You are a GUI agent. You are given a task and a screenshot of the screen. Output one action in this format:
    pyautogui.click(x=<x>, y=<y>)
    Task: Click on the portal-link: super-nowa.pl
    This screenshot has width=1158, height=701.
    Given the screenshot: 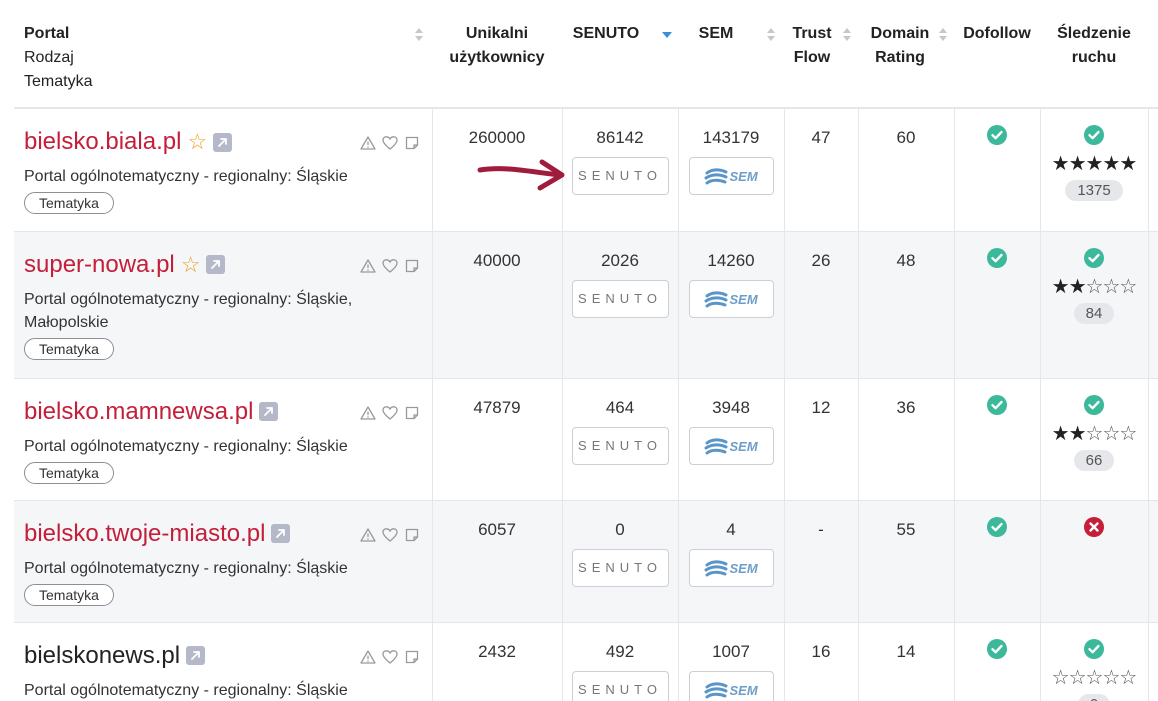 What is the action you would take?
    pyautogui.click(x=99, y=265)
    